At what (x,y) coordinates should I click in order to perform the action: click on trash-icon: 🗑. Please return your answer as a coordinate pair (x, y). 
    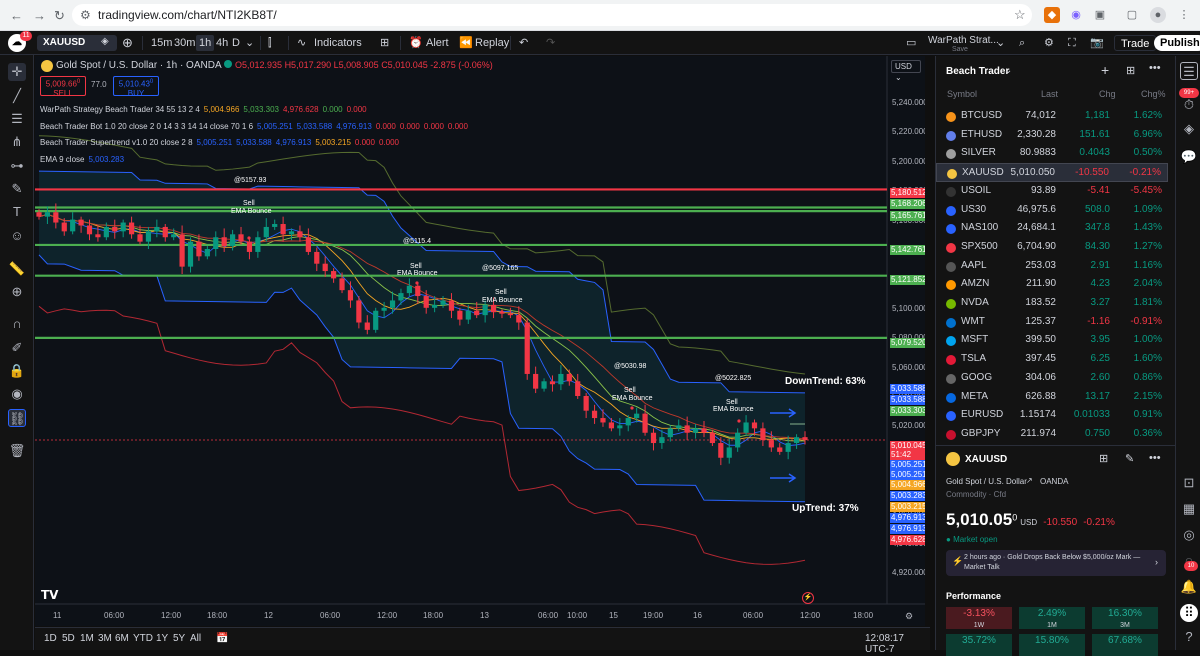
    Looking at the image, I should click on (17, 451).